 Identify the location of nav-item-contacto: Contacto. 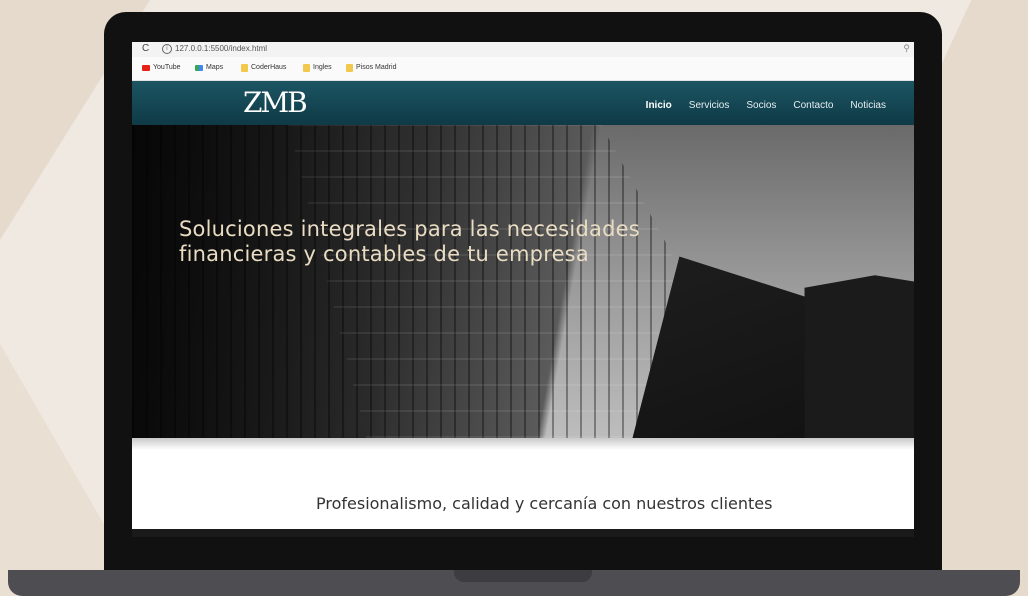
(813, 106).